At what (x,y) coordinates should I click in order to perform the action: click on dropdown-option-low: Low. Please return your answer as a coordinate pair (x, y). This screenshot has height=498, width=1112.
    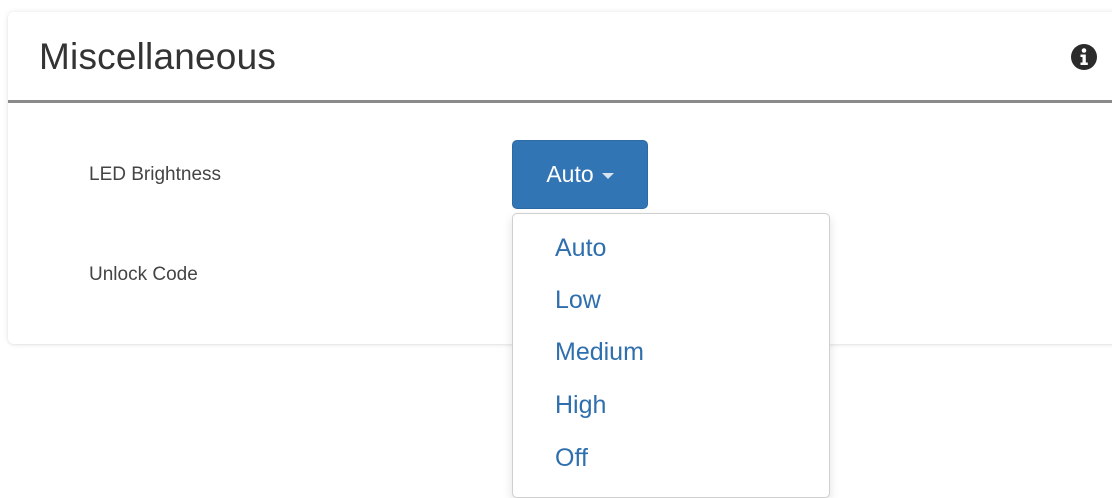
    Looking at the image, I should click on (578, 300).